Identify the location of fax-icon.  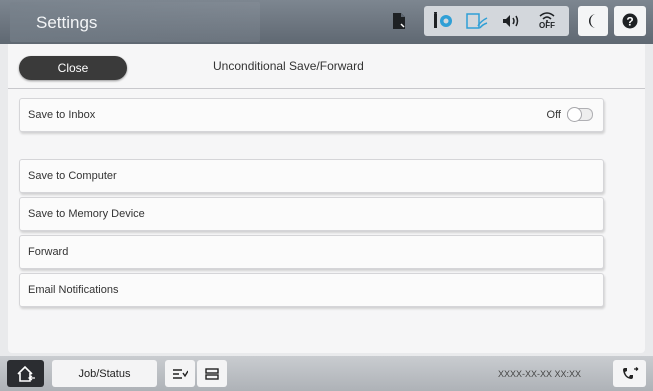
(630, 372).